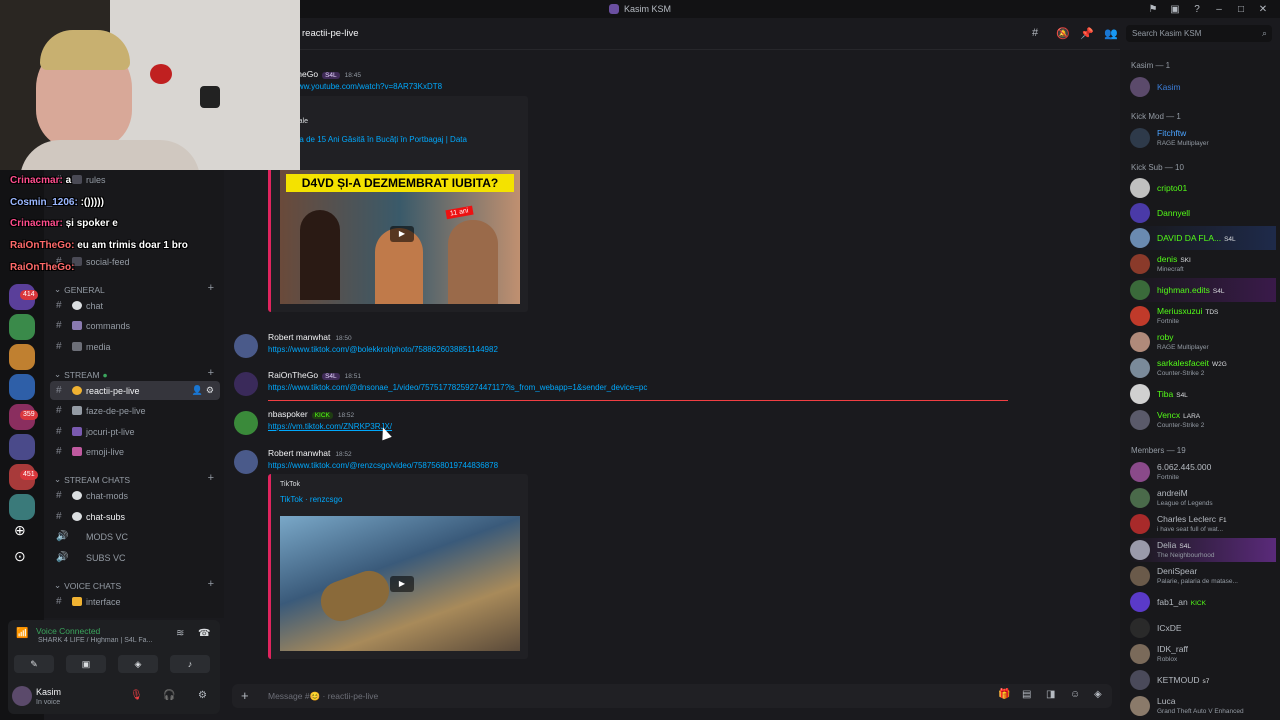 This screenshot has height=720, width=1280. I want to click on noise-icon: ≋, so click(180, 633).